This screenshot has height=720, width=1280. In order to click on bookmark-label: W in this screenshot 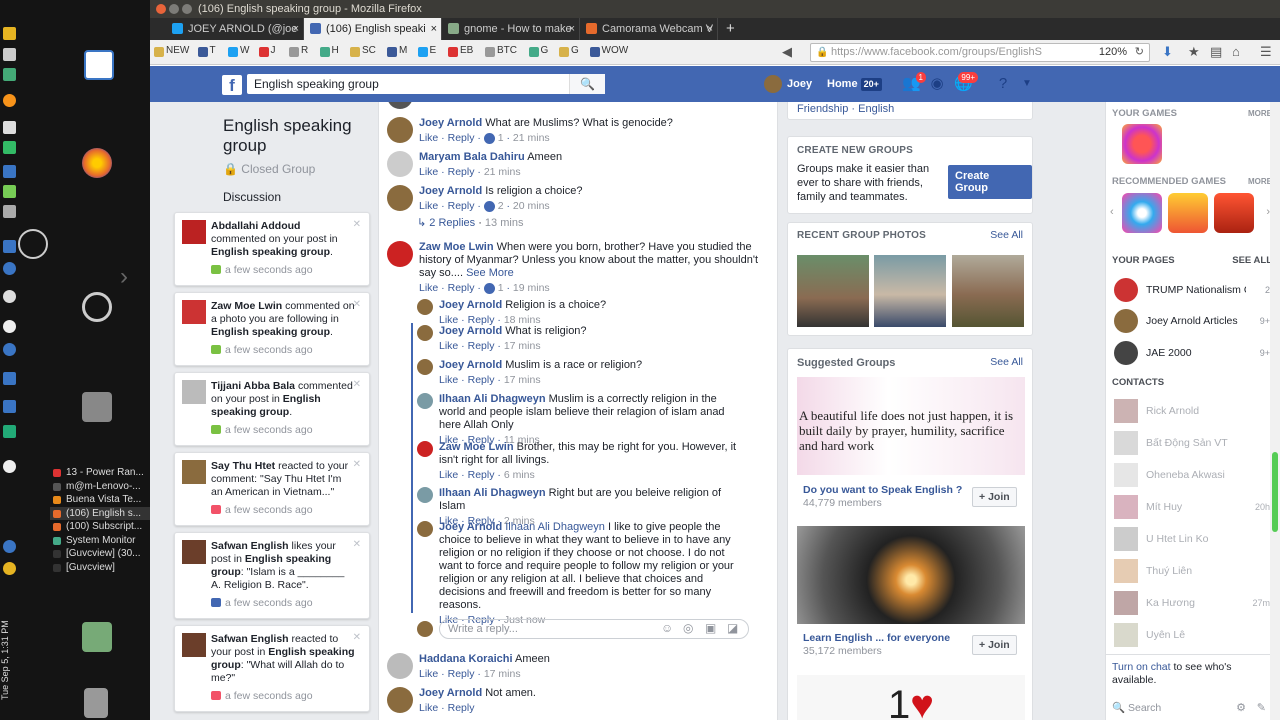, I will do `click(244, 50)`.